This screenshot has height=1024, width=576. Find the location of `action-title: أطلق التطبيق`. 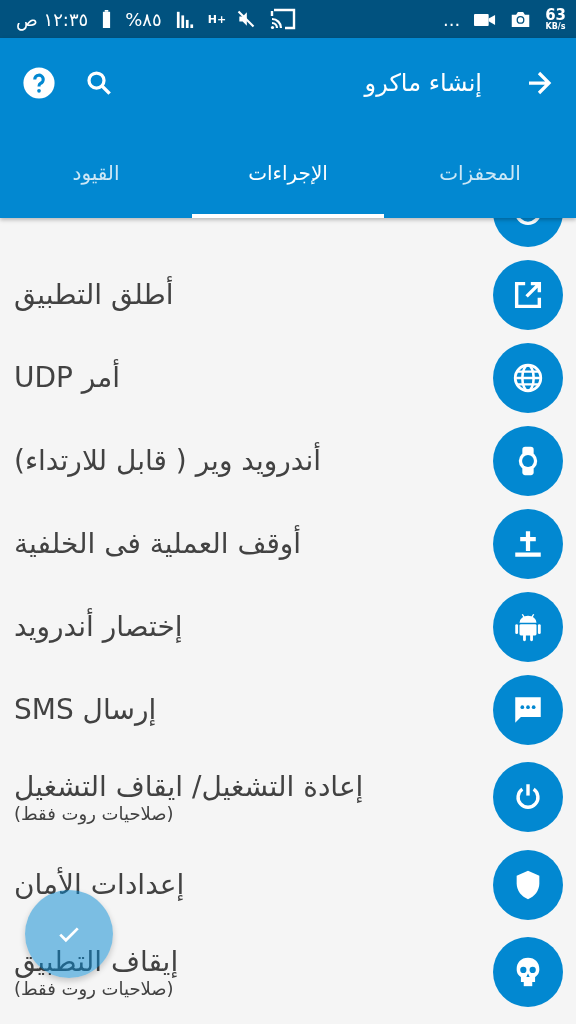

action-title: أطلق التطبيق is located at coordinates (94, 294).